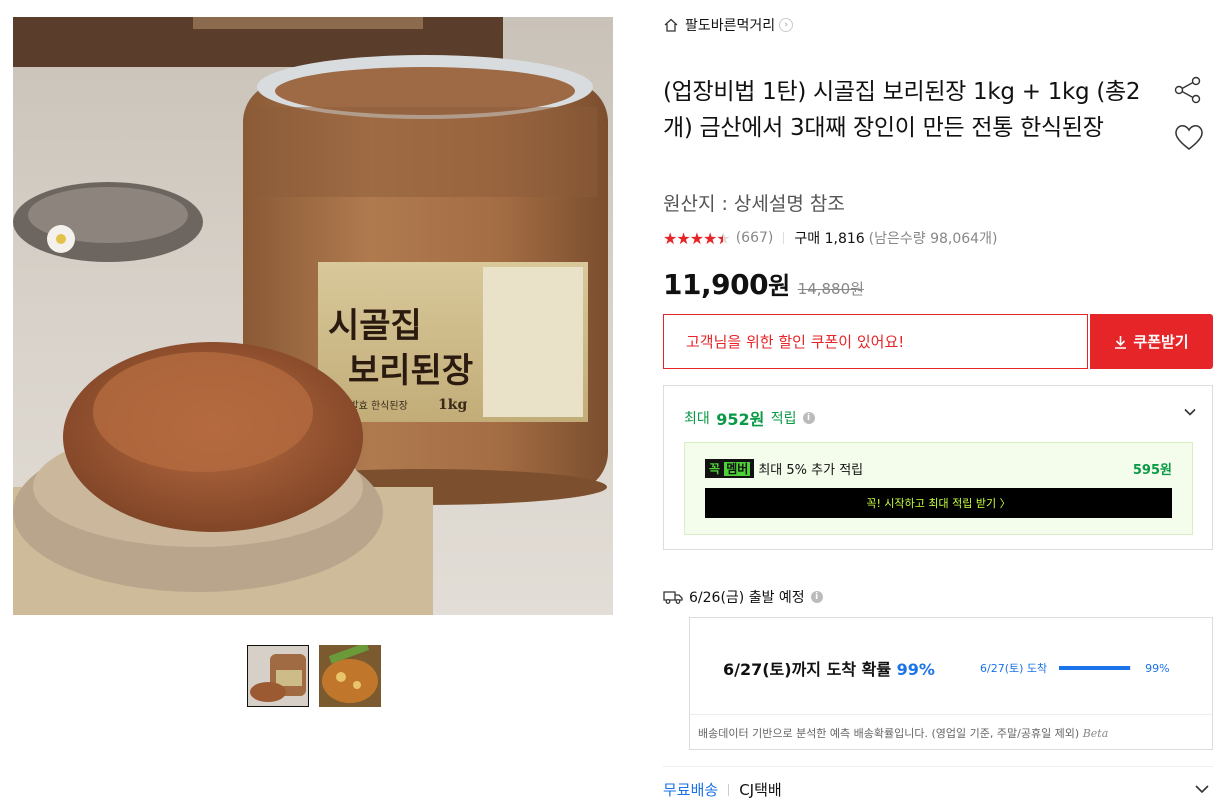 Image resolution: width=1229 pixels, height=805 pixels. I want to click on purchase-count: 구매 1,816, so click(829, 239).